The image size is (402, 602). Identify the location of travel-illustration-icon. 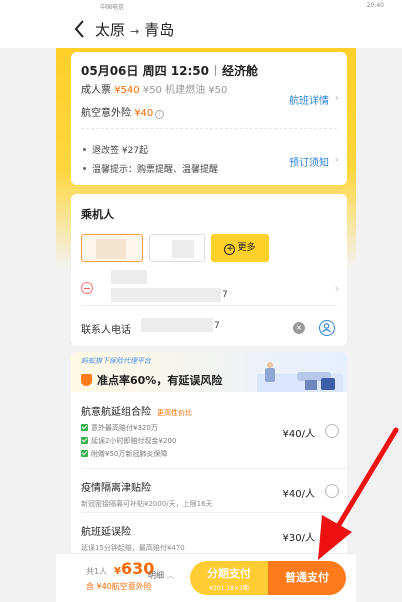
(300, 377).